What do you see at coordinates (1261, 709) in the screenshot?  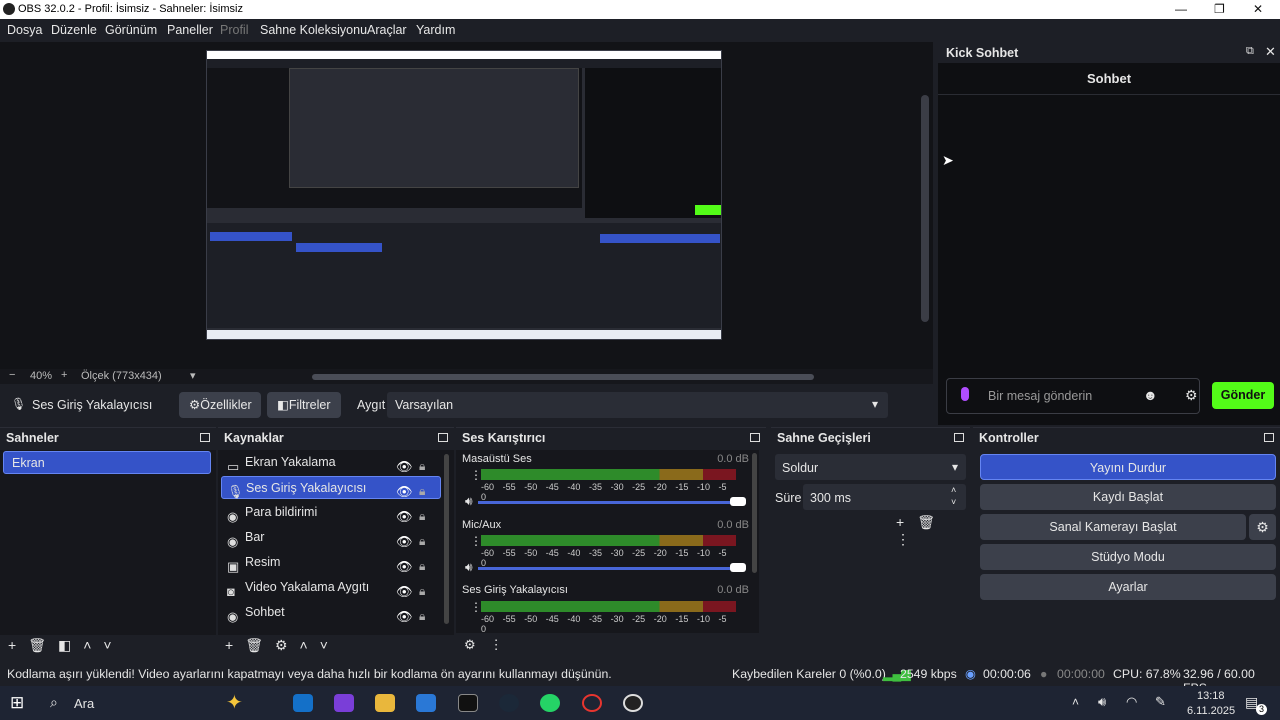 I see `notification-count: 3` at bounding box center [1261, 709].